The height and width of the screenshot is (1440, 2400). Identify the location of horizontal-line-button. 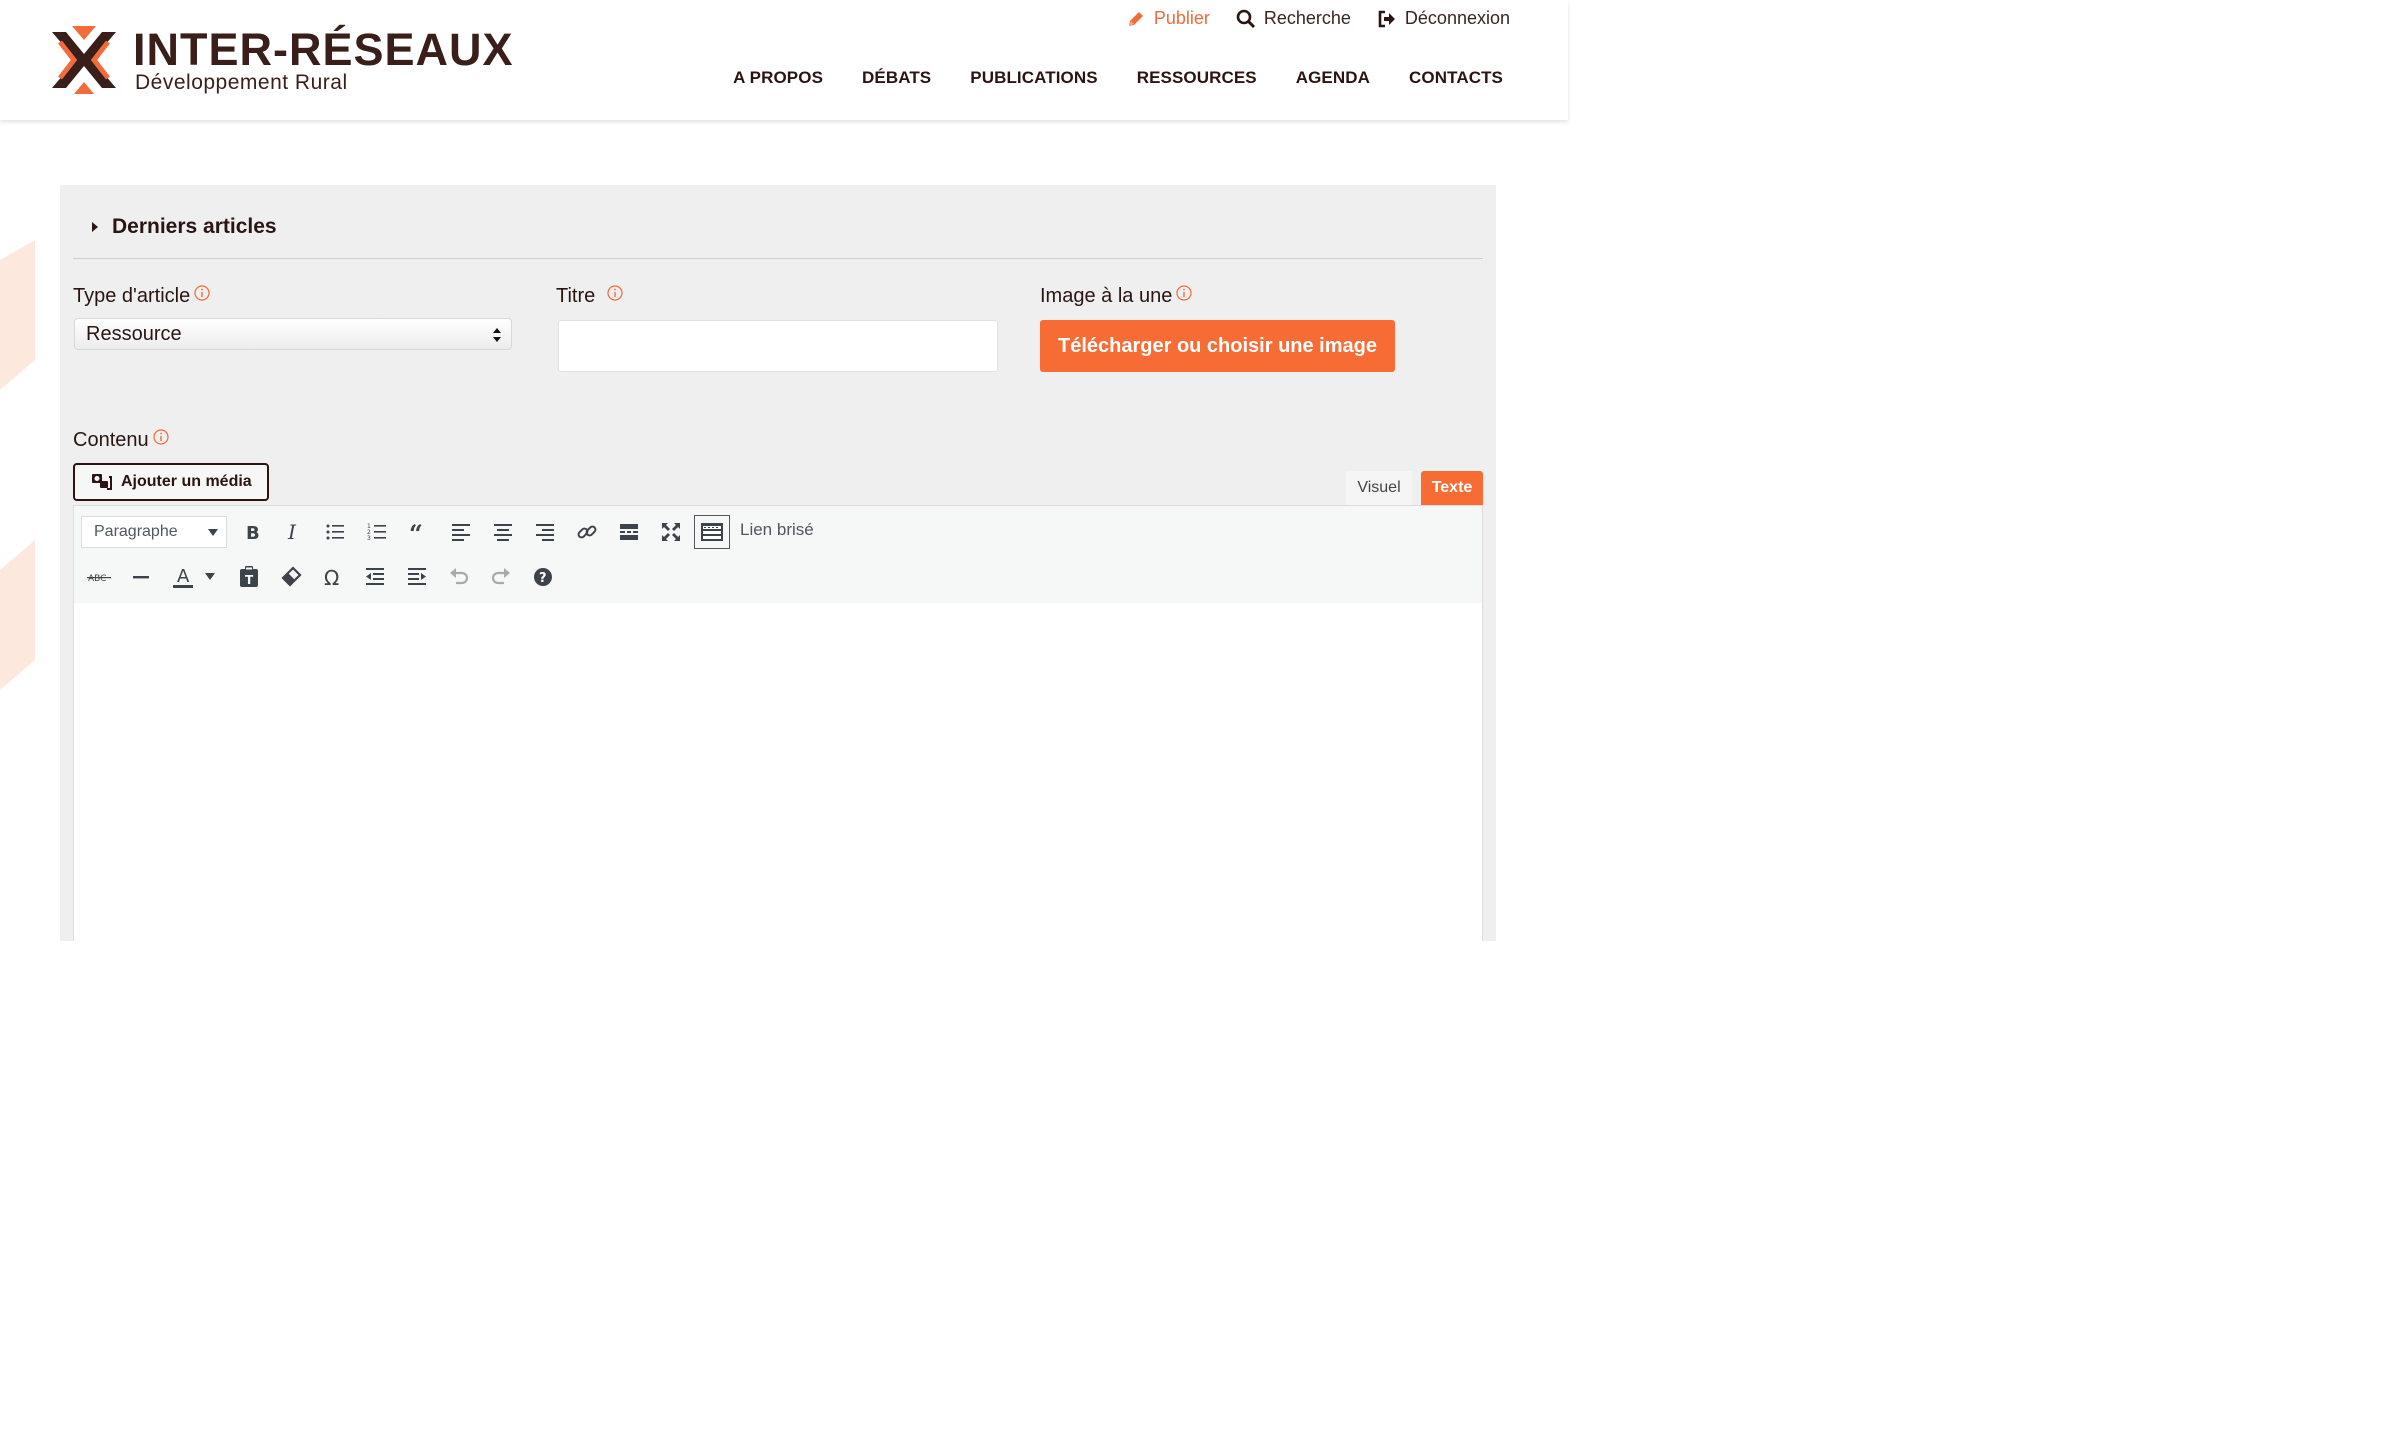
(141, 577).